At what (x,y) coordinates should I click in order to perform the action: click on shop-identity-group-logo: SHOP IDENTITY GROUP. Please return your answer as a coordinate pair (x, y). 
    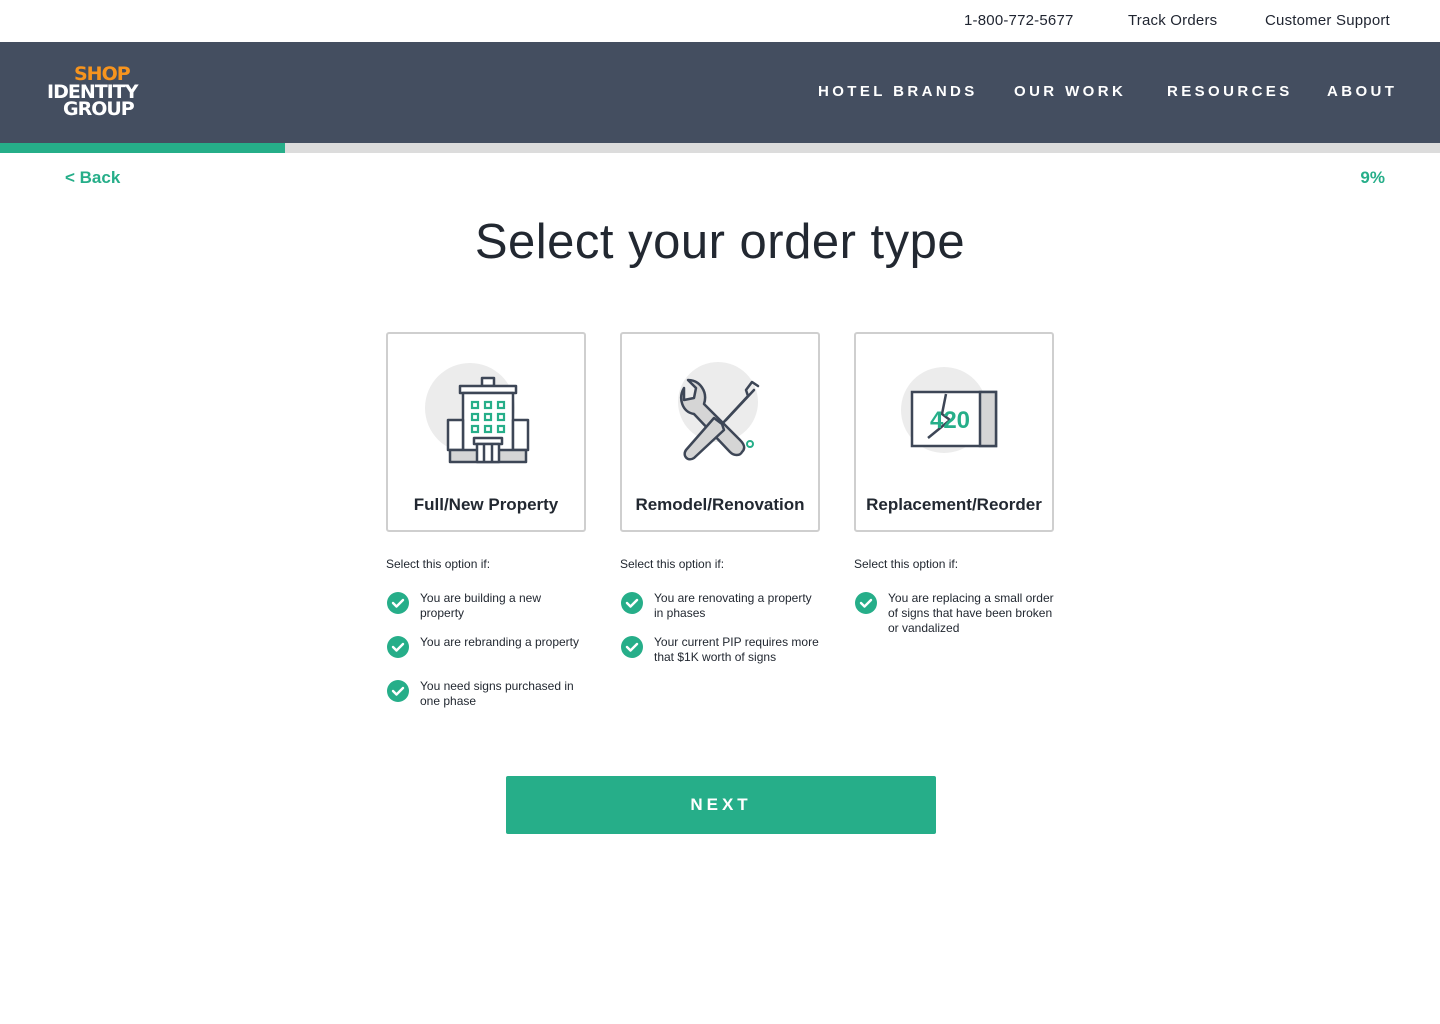
    Looking at the image, I should click on (92, 93).